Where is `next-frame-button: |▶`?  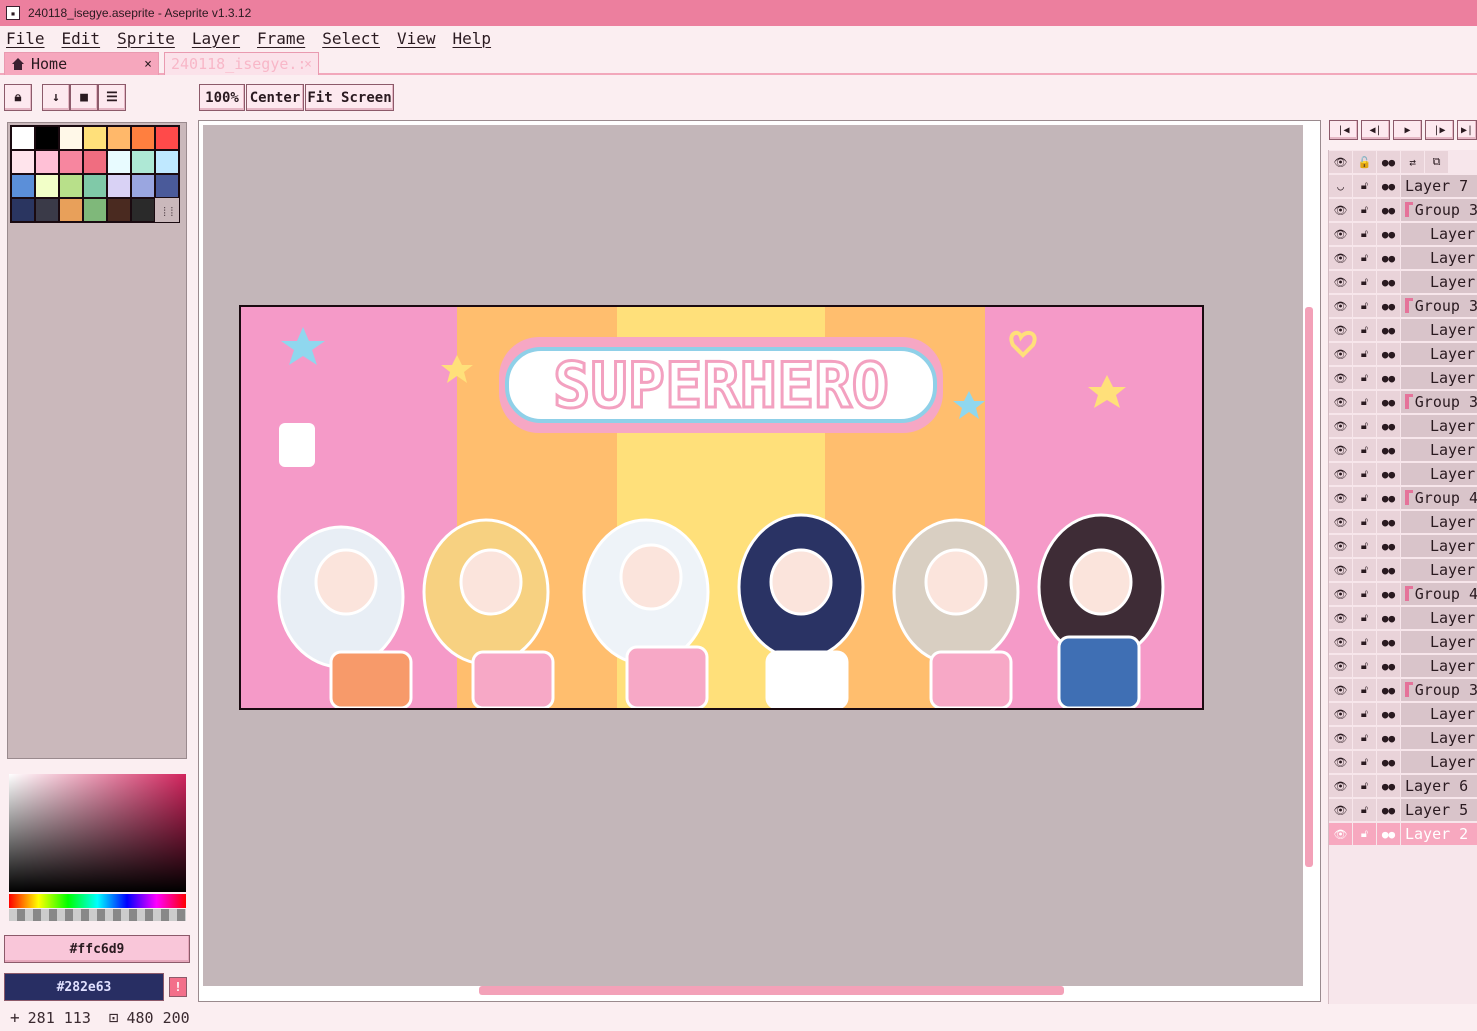 next-frame-button: |▶ is located at coordinates (1439, 130).